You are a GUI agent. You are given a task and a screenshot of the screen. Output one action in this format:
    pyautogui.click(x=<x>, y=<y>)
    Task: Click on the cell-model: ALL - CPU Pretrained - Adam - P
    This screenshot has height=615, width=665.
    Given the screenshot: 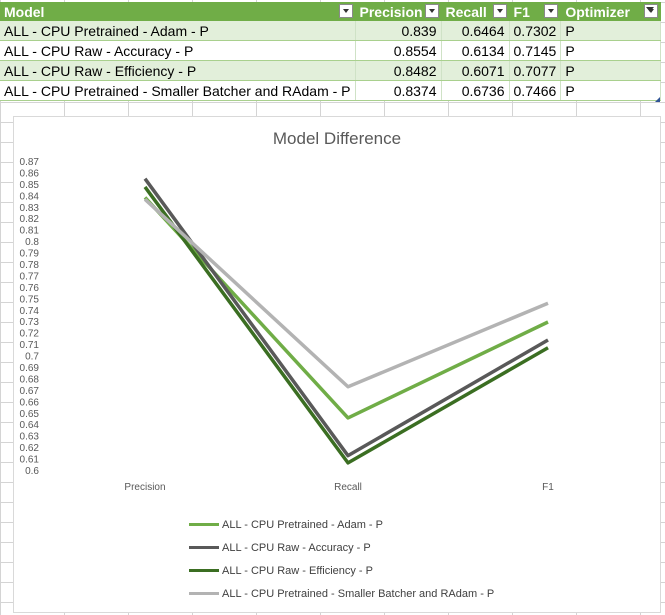 What is the action you would take?
    pyautogui.click(x=178, y=31)
    